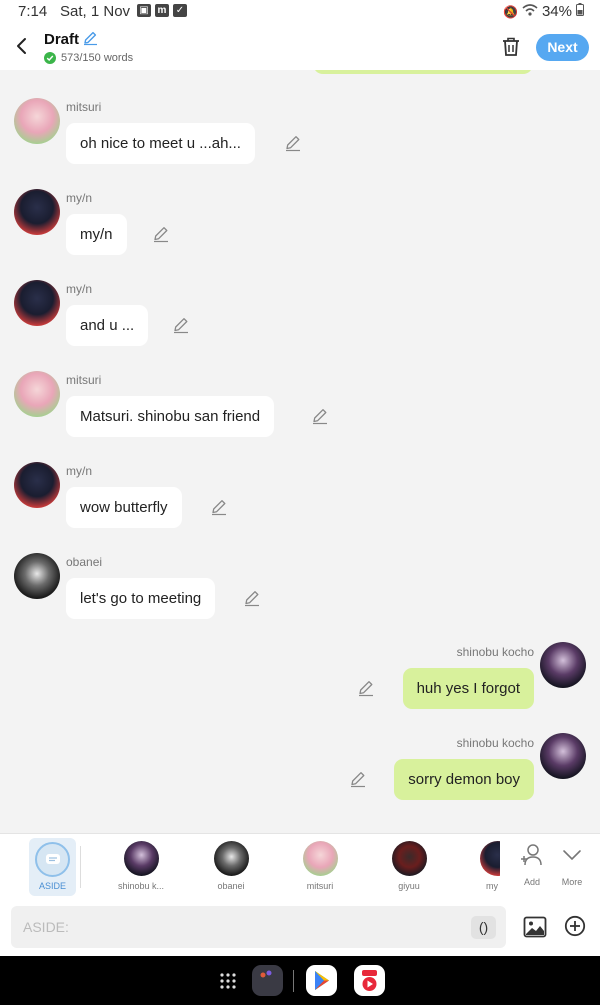  I want to click on message-bubble: let's go to meeting, so click(141, 598).